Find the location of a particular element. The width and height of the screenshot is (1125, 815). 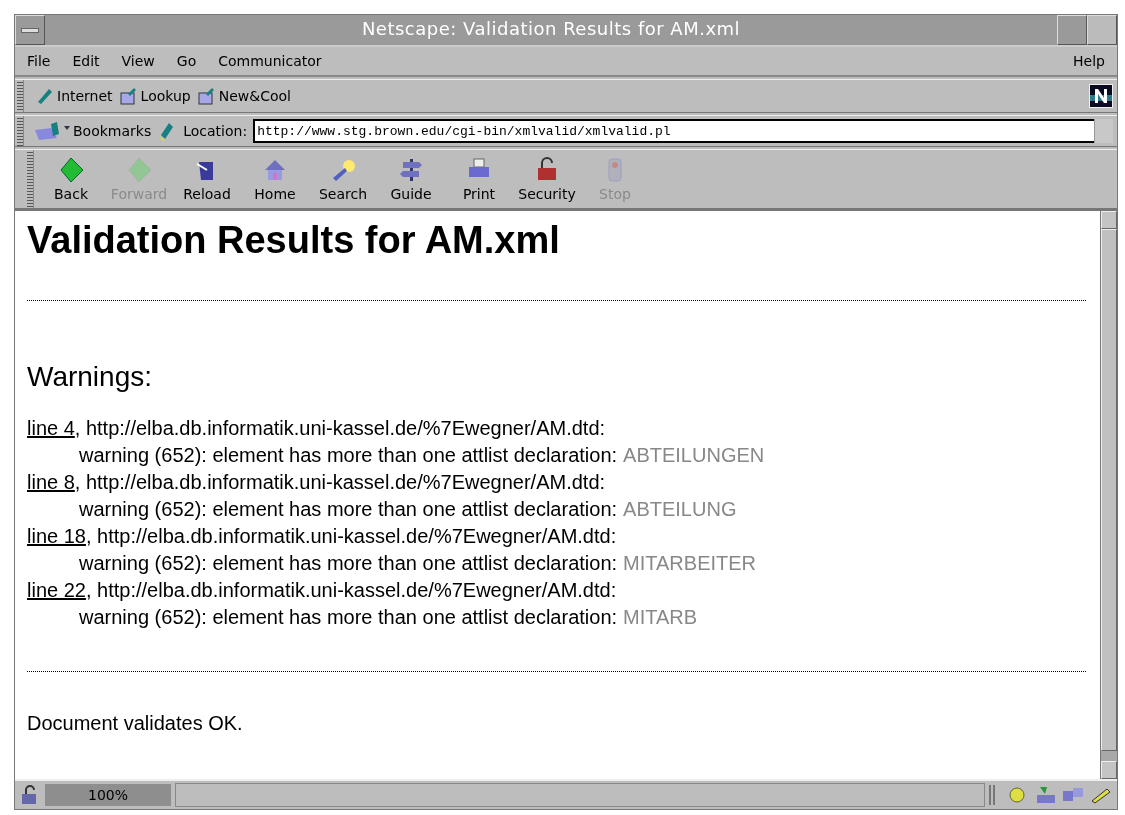

line-link: line 22 is located at coordinates (56, 590).